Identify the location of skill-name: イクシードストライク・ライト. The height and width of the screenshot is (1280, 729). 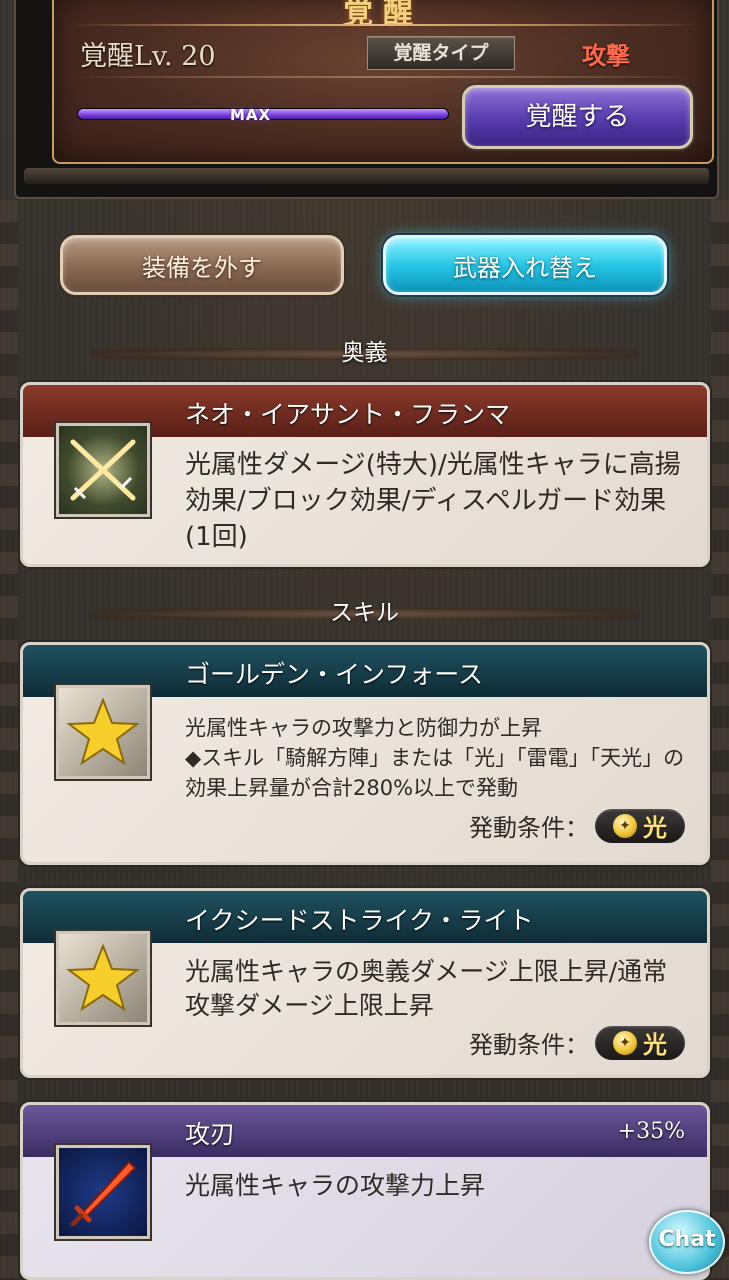
(359, 920).